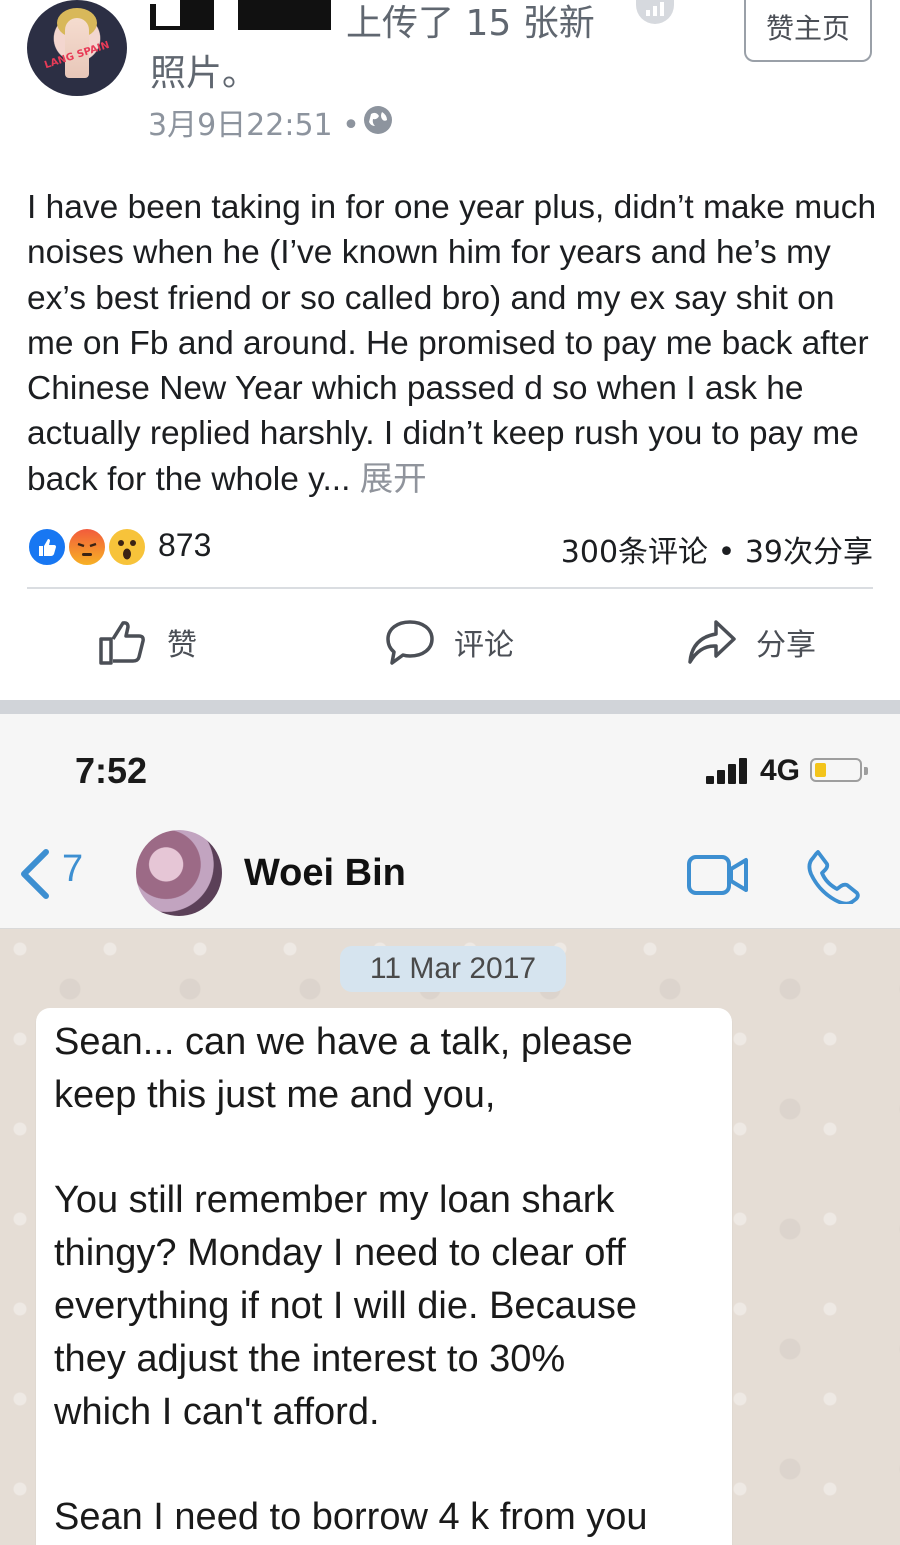  What do you see at coordinates (47, 547) in the screenshot?
I see `like-reaction-icon` at bounding box center [47, 547].